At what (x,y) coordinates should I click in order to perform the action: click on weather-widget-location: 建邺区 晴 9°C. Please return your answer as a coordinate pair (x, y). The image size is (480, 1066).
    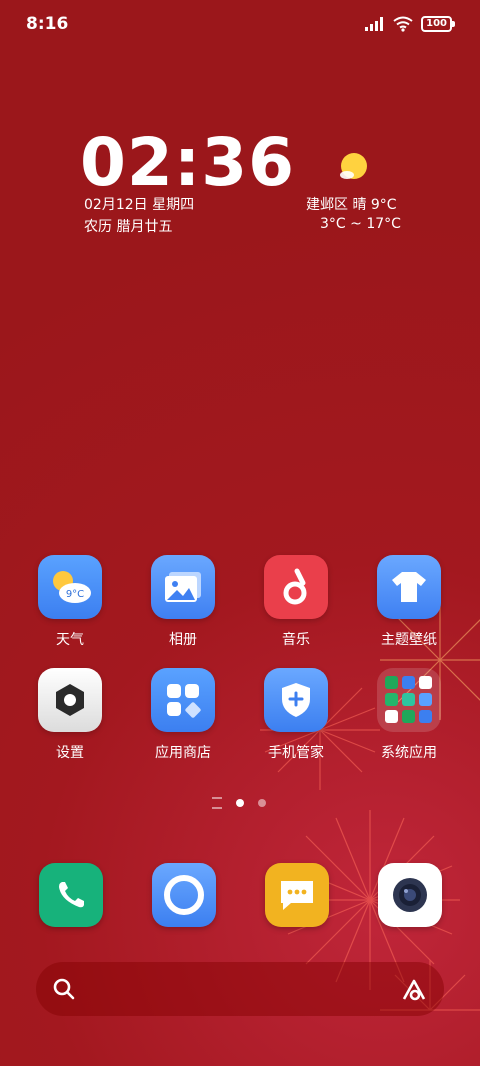
    Looking at the image, I should click on (351, 204).